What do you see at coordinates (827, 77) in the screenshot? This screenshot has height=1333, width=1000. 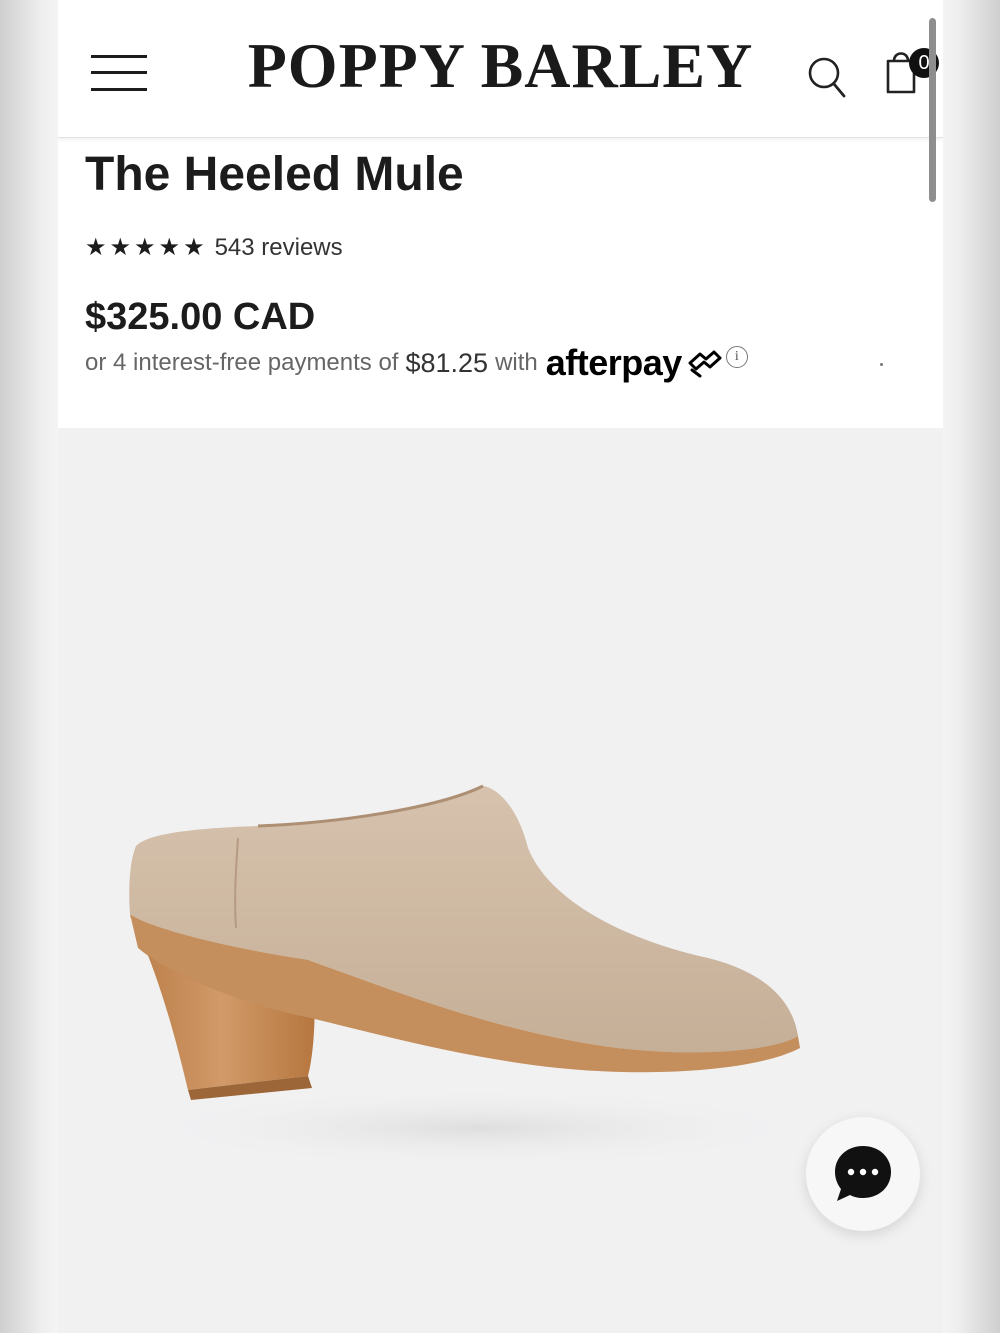 I see `search-icon` at bounding box center [827, 77].